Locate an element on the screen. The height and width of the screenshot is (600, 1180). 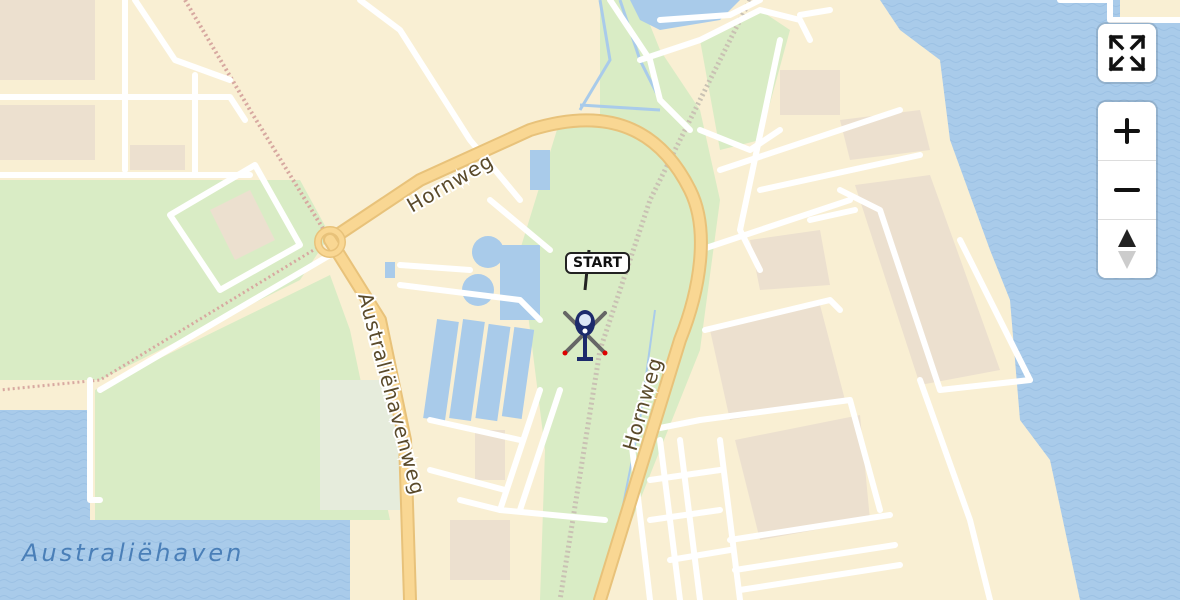
zoom-out-icon is located at coordinates (1127, 190).